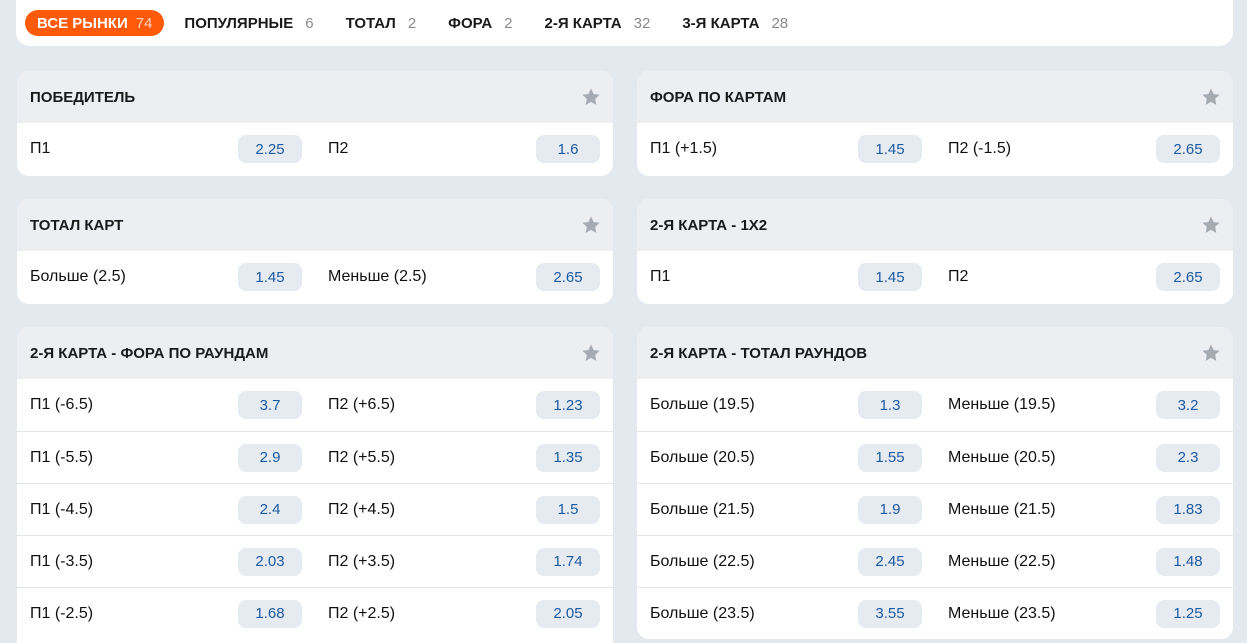 The width and height of the screenshot is (1247, 643). Describe the element at coordinates (464, 277) in the screenshot. I see `outcome-cell: Меньше (2.5) 2.65` at that location.